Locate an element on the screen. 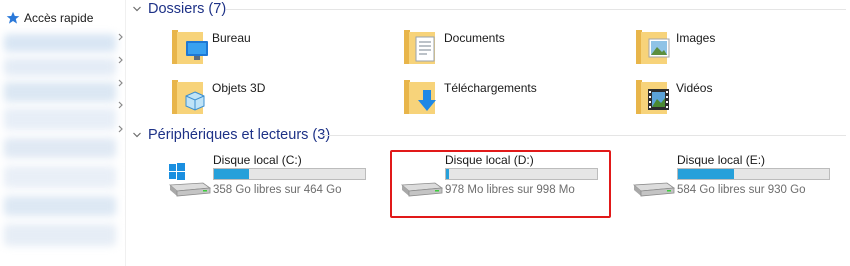 This screenshot has width=850, height=266. folder-label: Bureau is located at coordinates (231, 38).